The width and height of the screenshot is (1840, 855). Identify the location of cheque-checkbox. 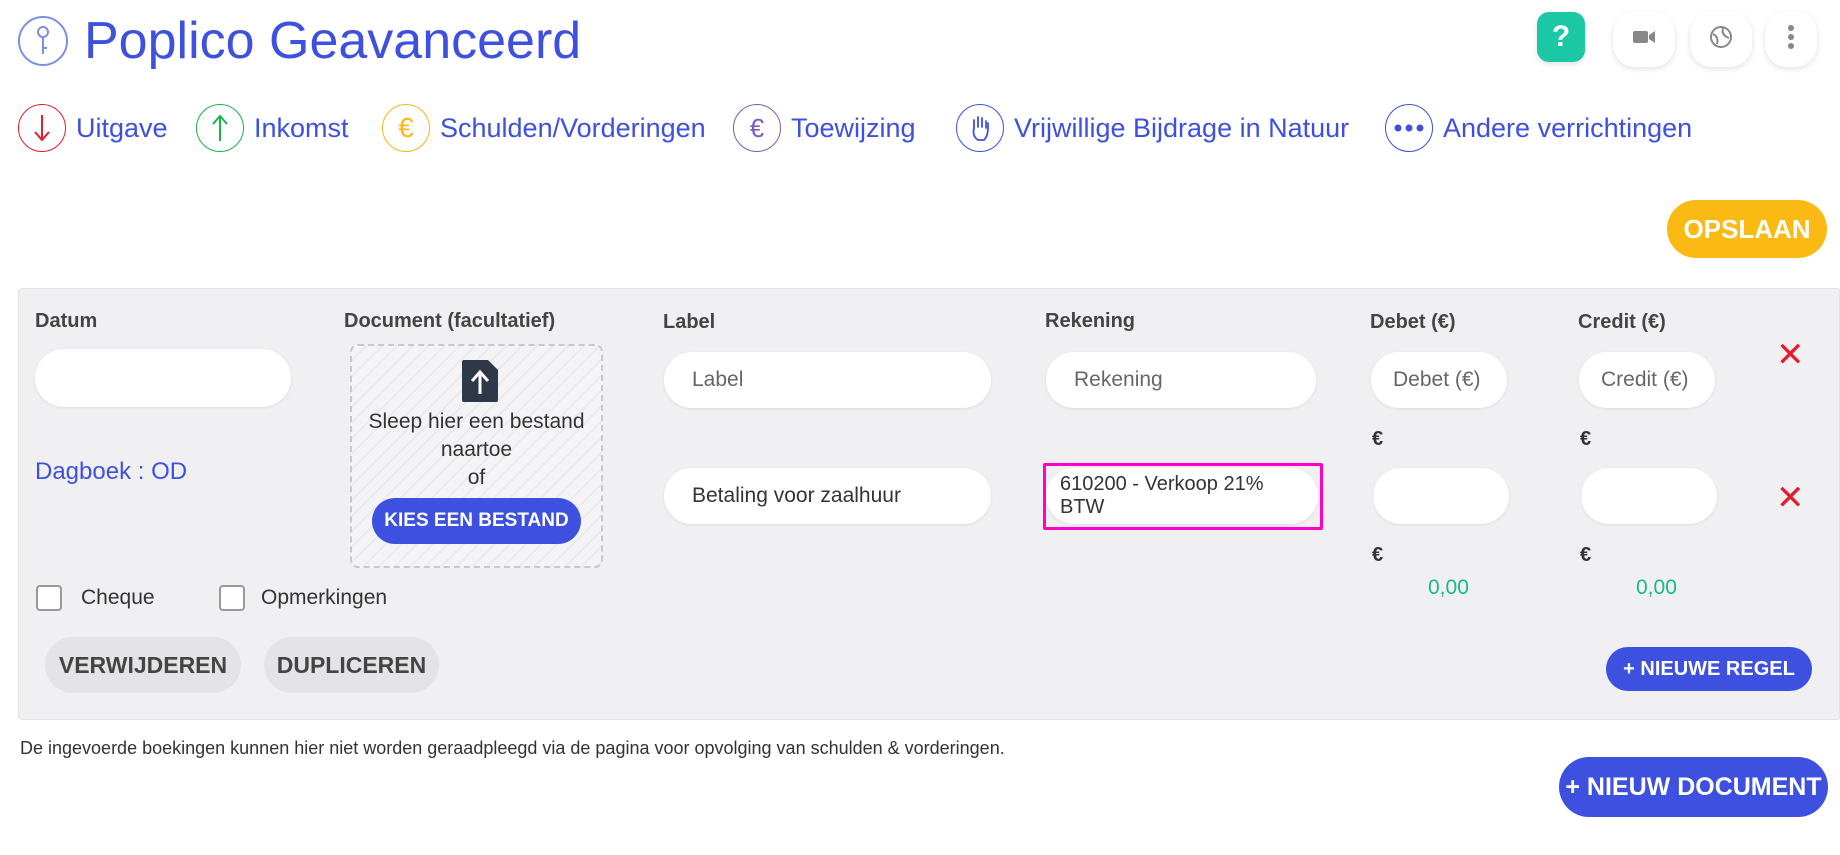
(49, 598).